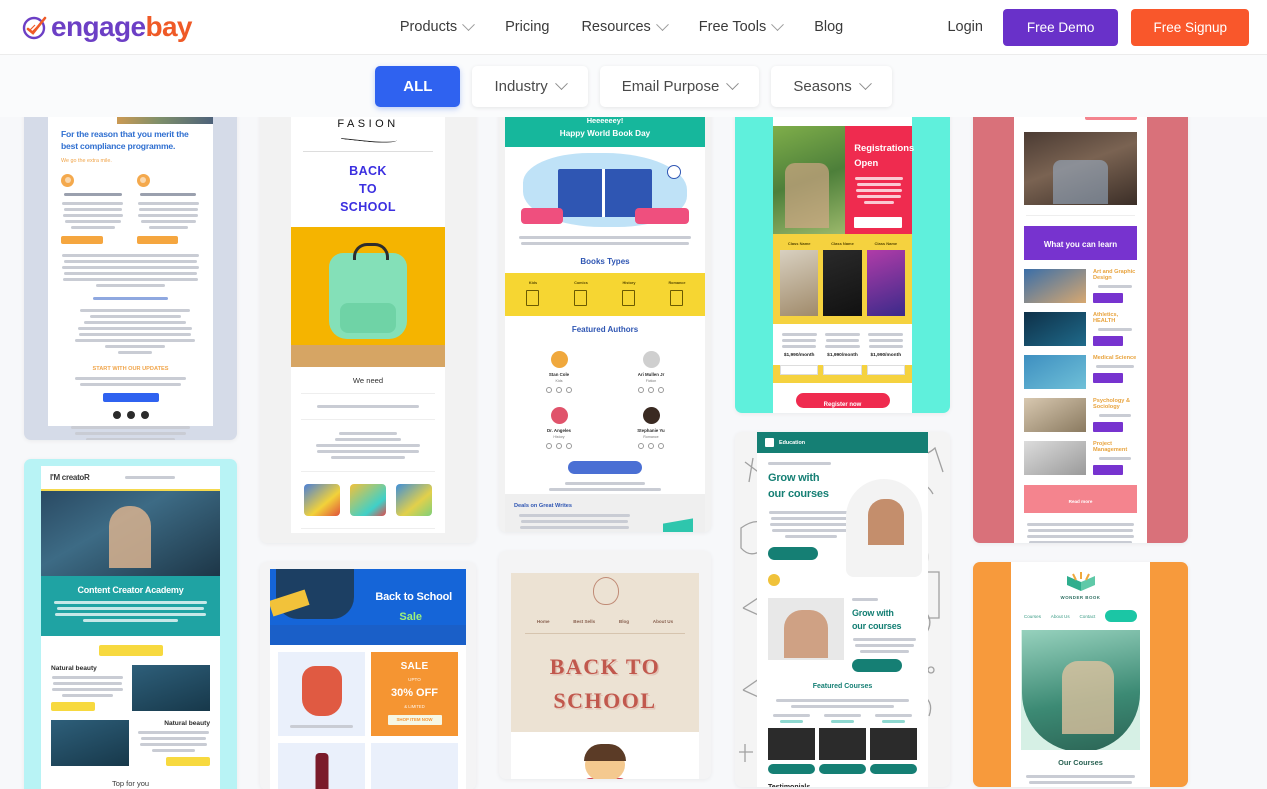 The width and height of the screenshot is (1267, 789). I want to click on sale-note: & LIMITED, so click(414, 706).